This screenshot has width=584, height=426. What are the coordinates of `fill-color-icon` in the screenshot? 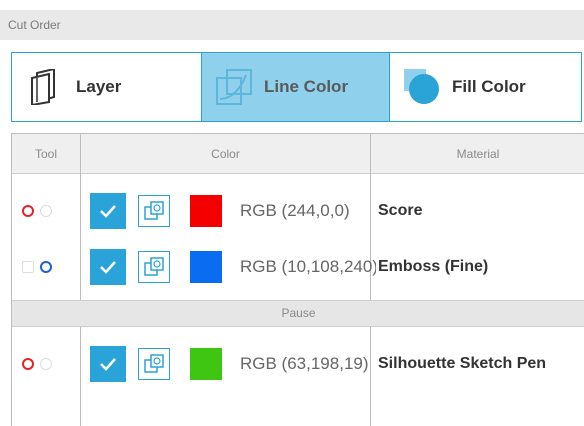 It's located at (422, 87).